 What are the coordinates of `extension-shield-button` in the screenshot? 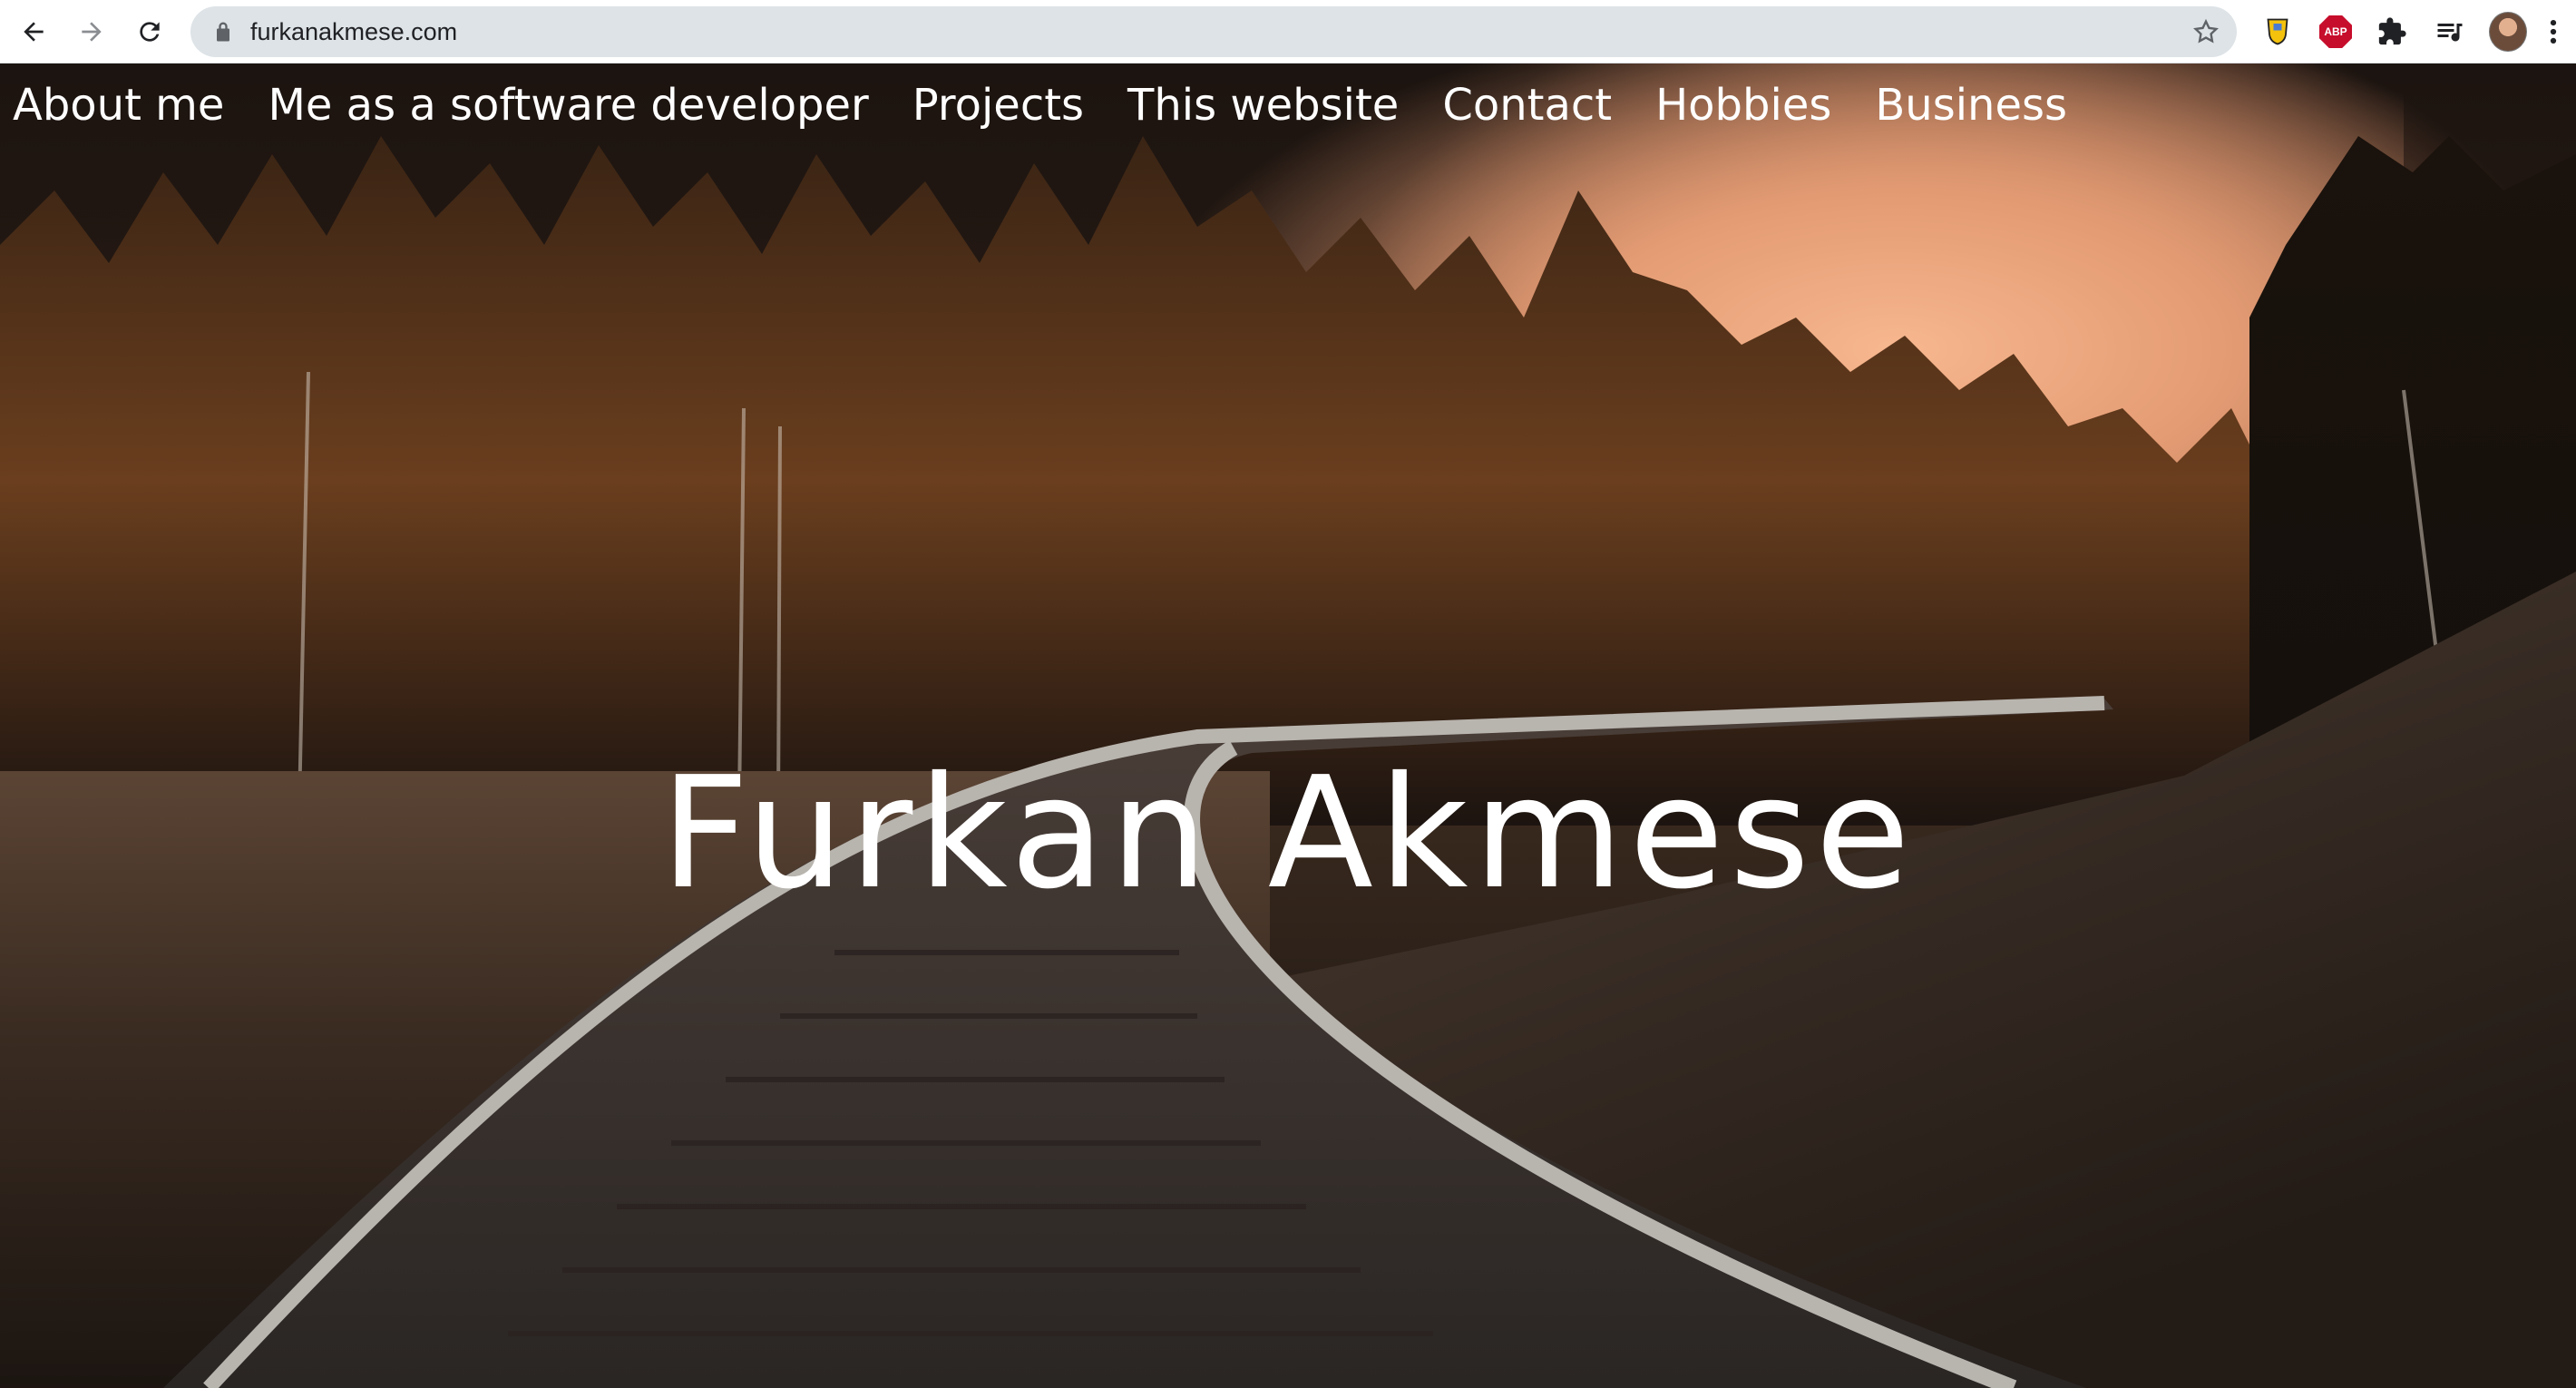 It's located at (2278, 32).